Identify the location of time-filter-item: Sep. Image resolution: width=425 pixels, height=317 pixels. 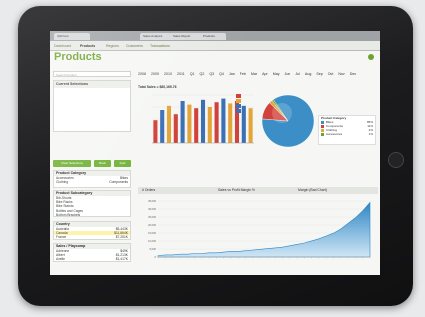
(319, 74).